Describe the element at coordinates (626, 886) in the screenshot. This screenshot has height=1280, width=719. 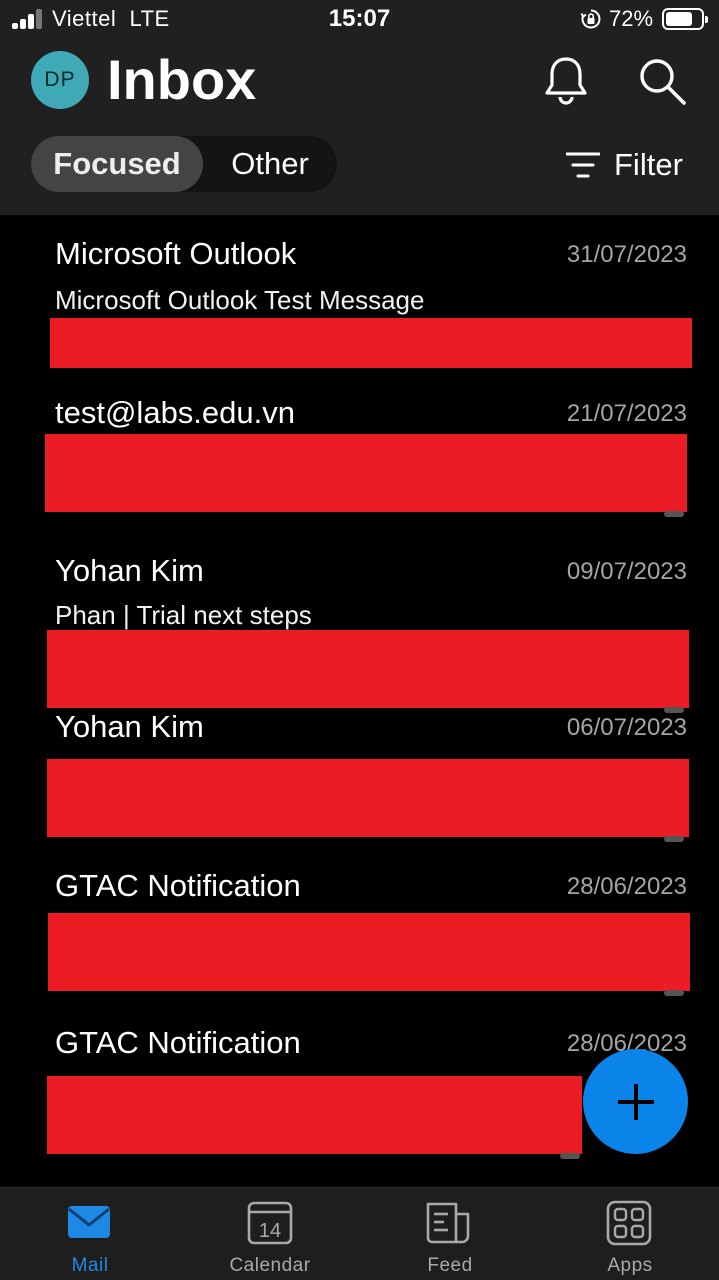
I see `mail-date: 28/06/2023` at that location.